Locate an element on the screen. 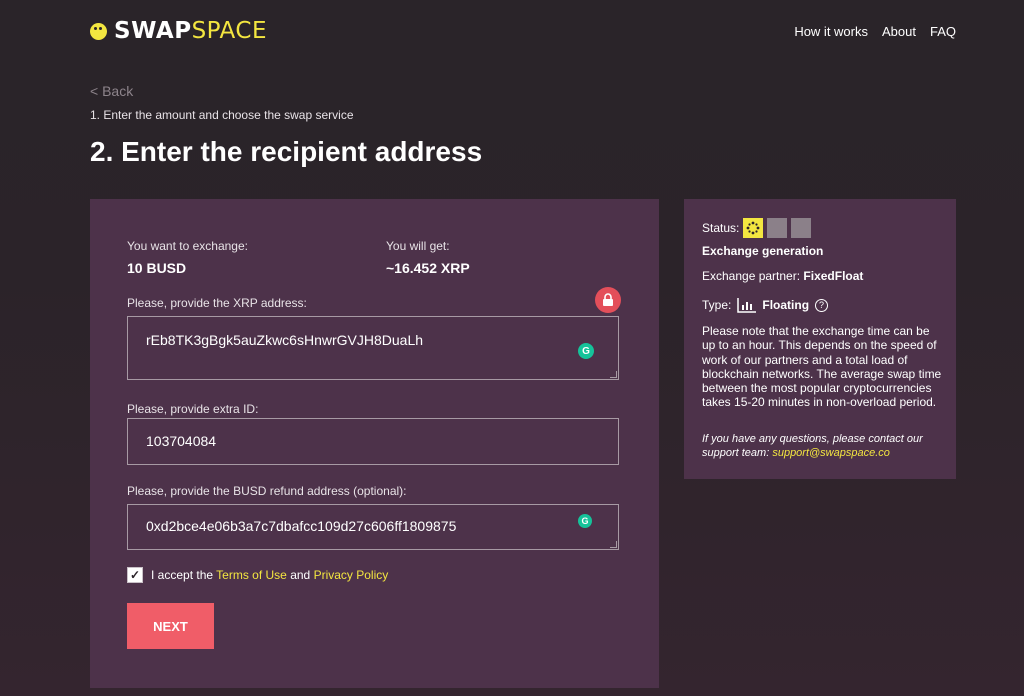 This screenshot has height=696, width=1024. extra-id-input: 103704084 is located at coordinates (373, 441).